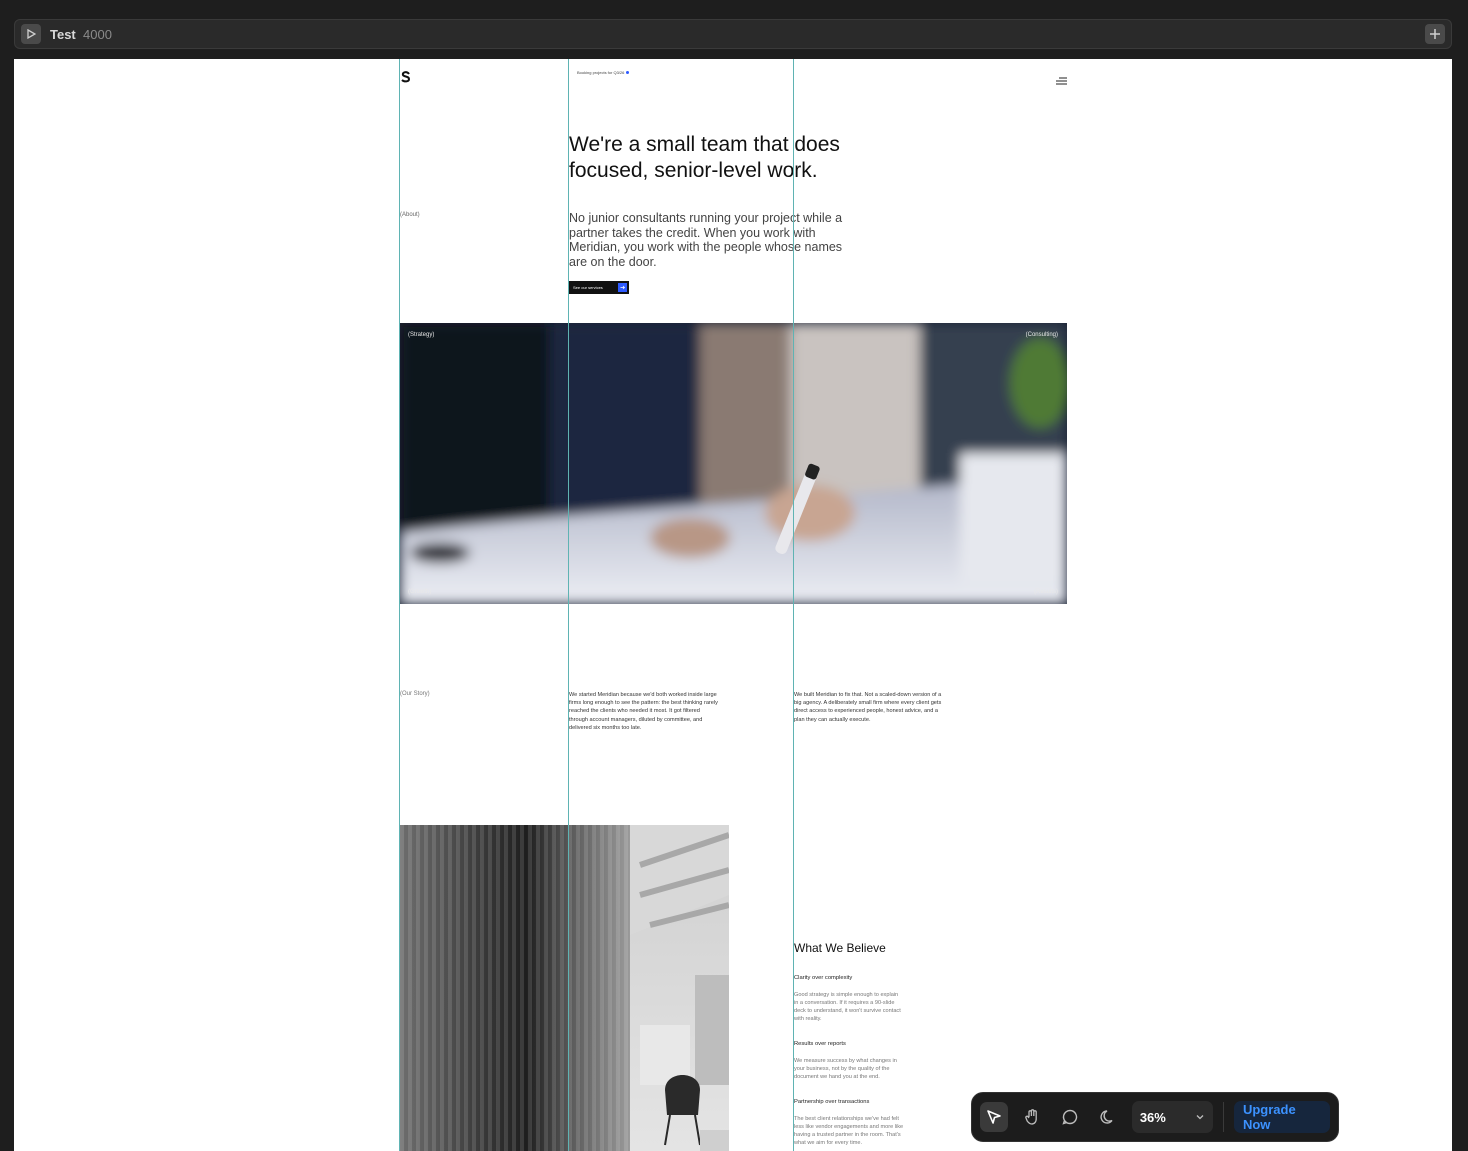 The width and height of the screenshot is (1468, 1151). Describe the element at coordinates (31, 34) in the screenshot. I see `play-icon` at that location.